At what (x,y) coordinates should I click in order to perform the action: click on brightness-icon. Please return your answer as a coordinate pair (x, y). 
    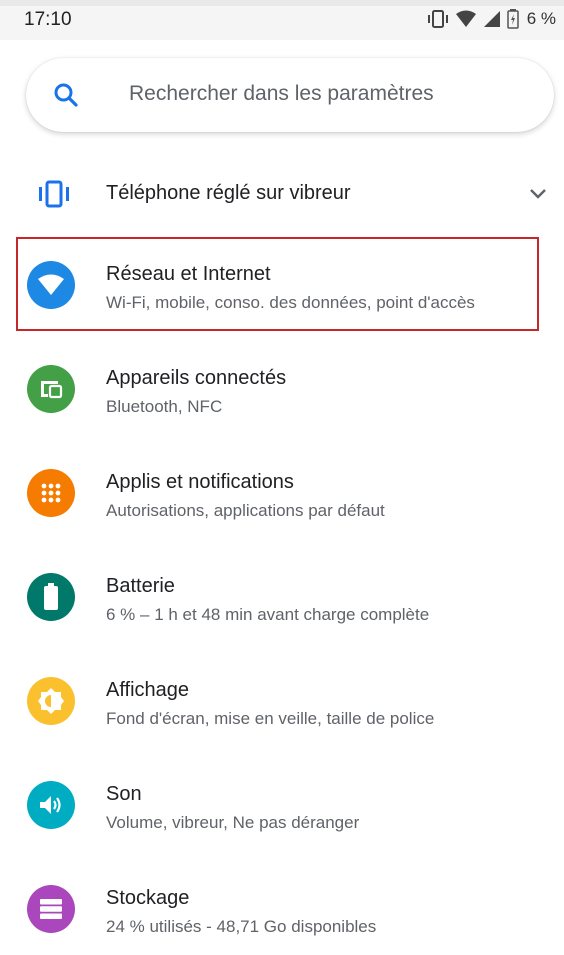
    Looking at the image, I should click on (51, 701).